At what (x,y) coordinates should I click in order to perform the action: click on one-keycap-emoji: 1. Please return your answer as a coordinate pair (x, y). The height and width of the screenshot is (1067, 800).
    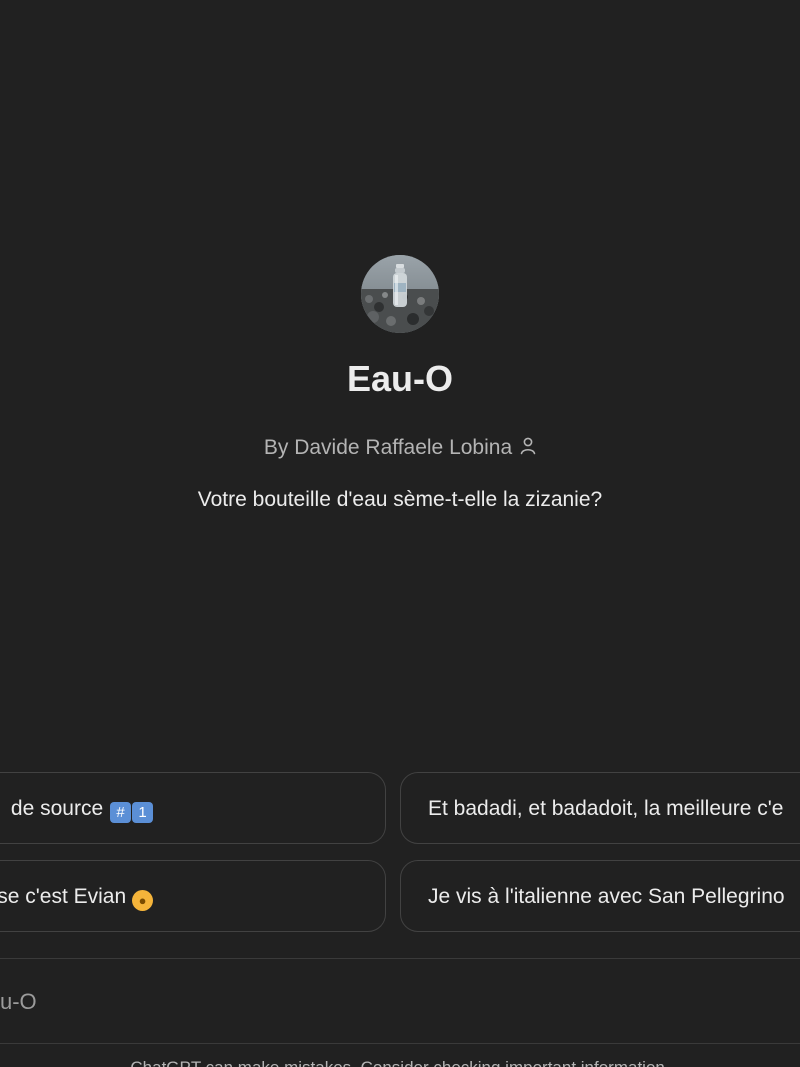
    Looking at the image, I should click on (142, 812).